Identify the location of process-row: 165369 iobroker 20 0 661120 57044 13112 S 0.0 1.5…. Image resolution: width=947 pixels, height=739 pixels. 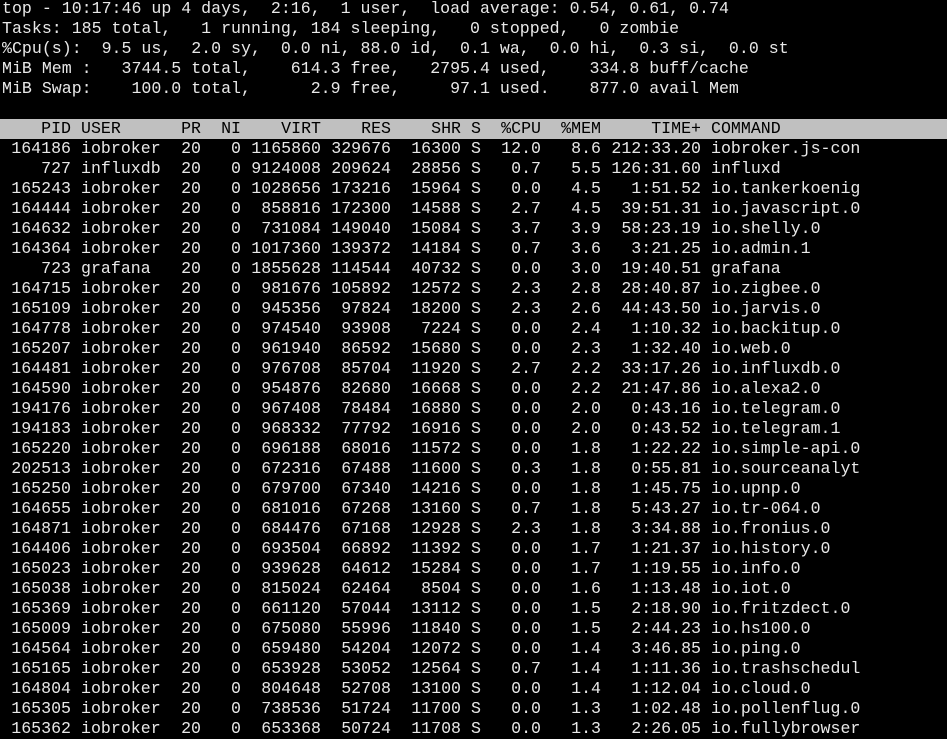
(473, 609).